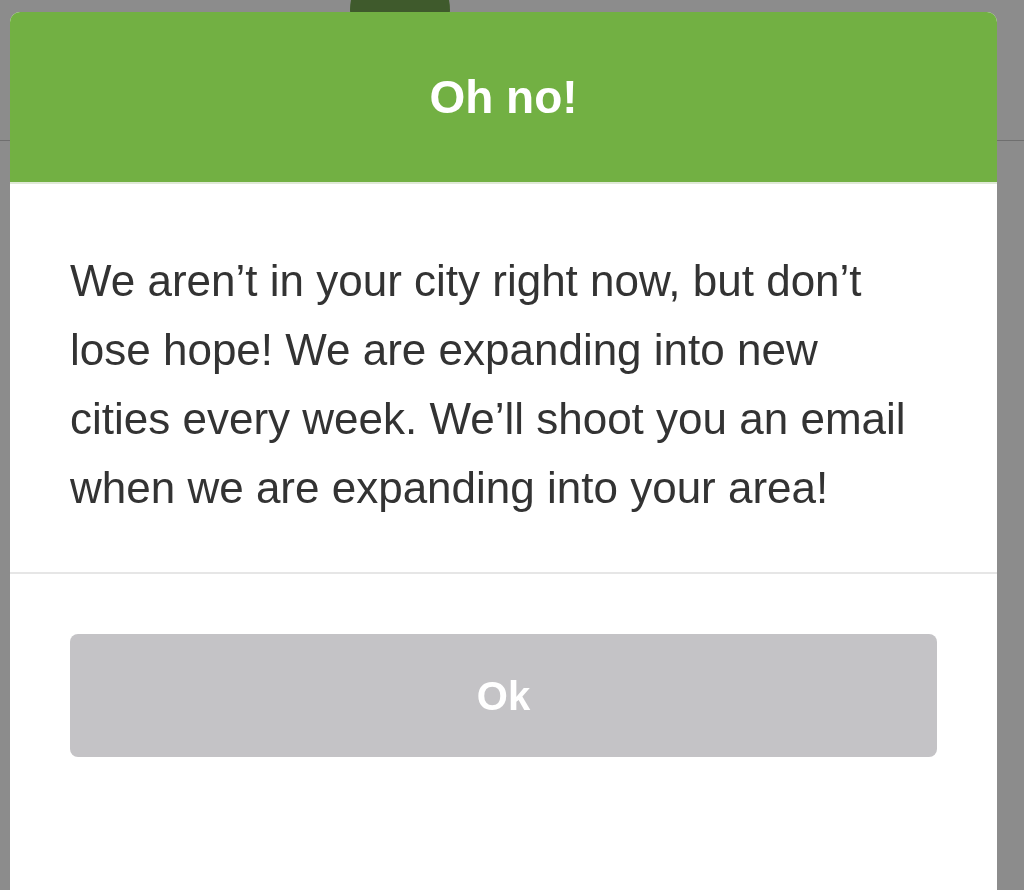 The image size is (1024, 890). Describe the element at coordinates (503, 695) in the screenshot. I see `ok-button: Ok` at that location.